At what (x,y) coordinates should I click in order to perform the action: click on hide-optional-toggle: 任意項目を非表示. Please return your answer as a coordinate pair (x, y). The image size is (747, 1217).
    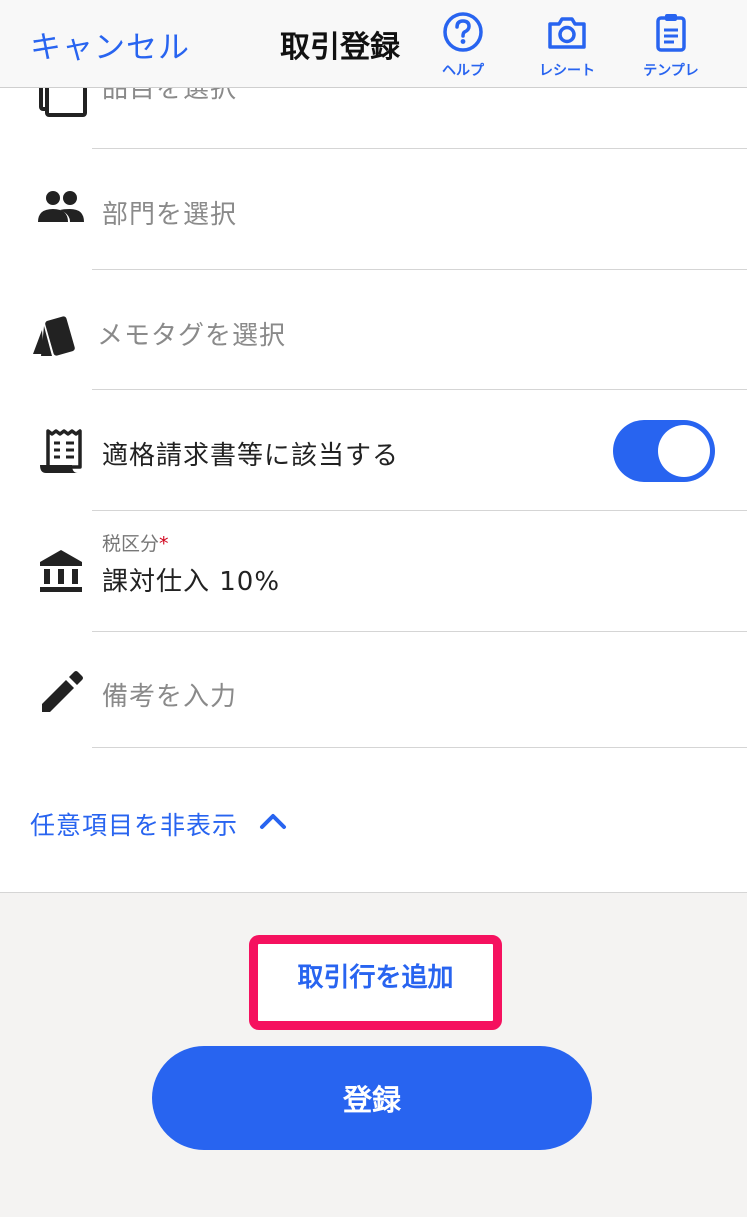
    Looking at the image, I should click on (158, 824).